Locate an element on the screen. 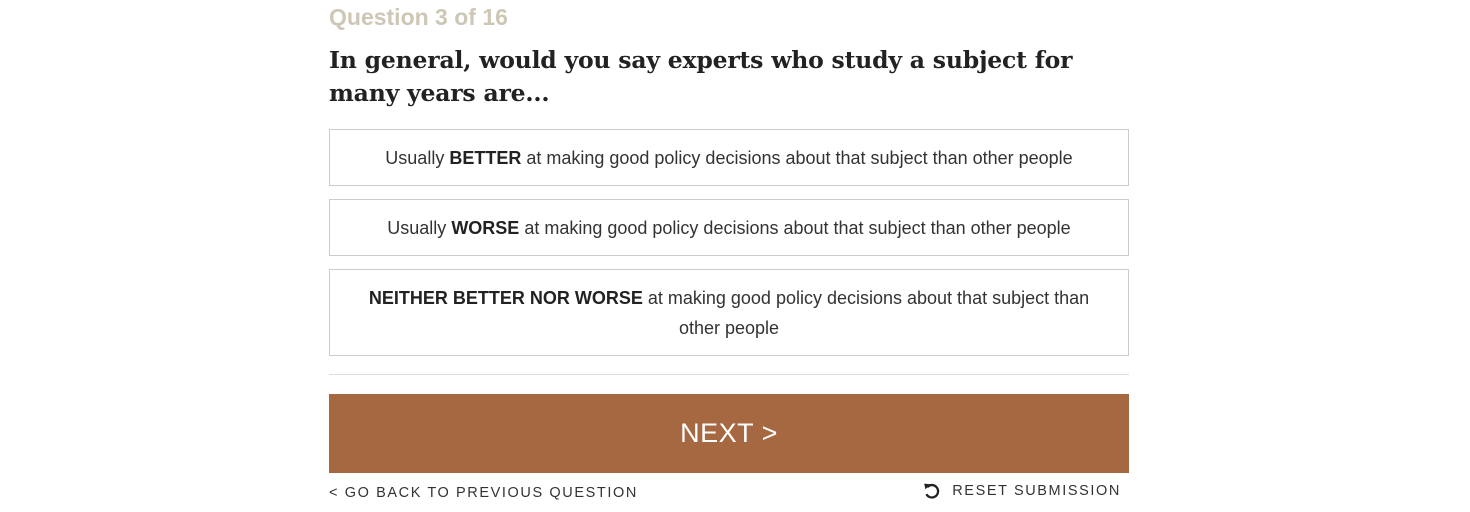 The width and height of the screenshot is (1470, 512). reset-submission-button: RESET SUBMISSION is located at coordinates (1021, 491).